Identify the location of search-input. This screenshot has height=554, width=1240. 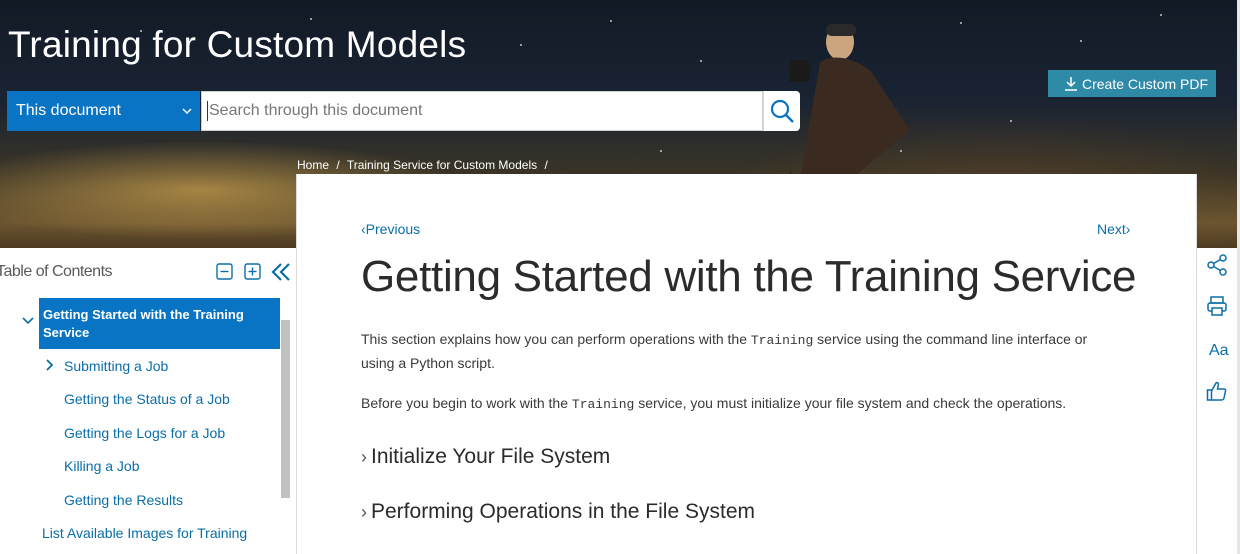
(482, 111).